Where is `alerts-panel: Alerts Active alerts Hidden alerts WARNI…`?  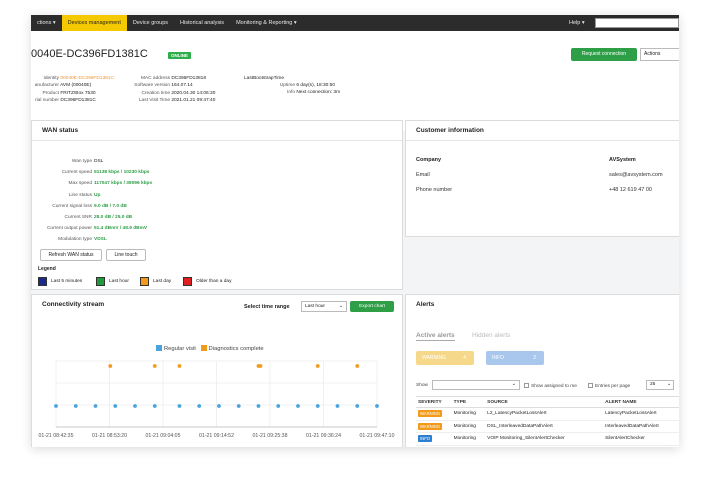
alerts-panel: Alerts Active alerts Hidden alerts WARNI… is located at coordinates (542, 370).